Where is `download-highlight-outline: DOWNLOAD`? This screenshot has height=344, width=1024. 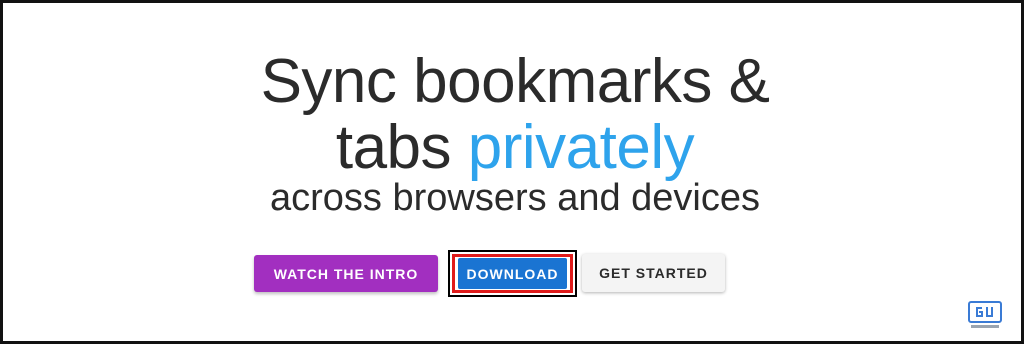 download-highlight-outline: DOWNLOAD is located at coordinates (512, 273).